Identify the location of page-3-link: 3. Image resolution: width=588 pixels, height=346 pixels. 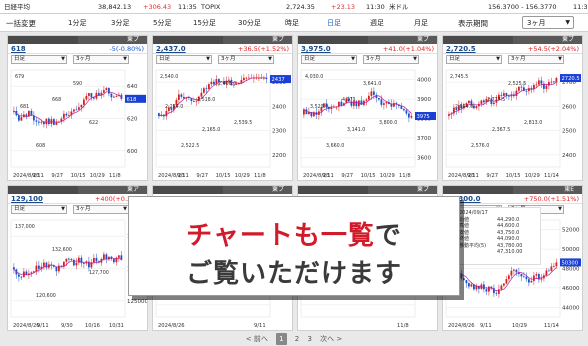
(309, 339).